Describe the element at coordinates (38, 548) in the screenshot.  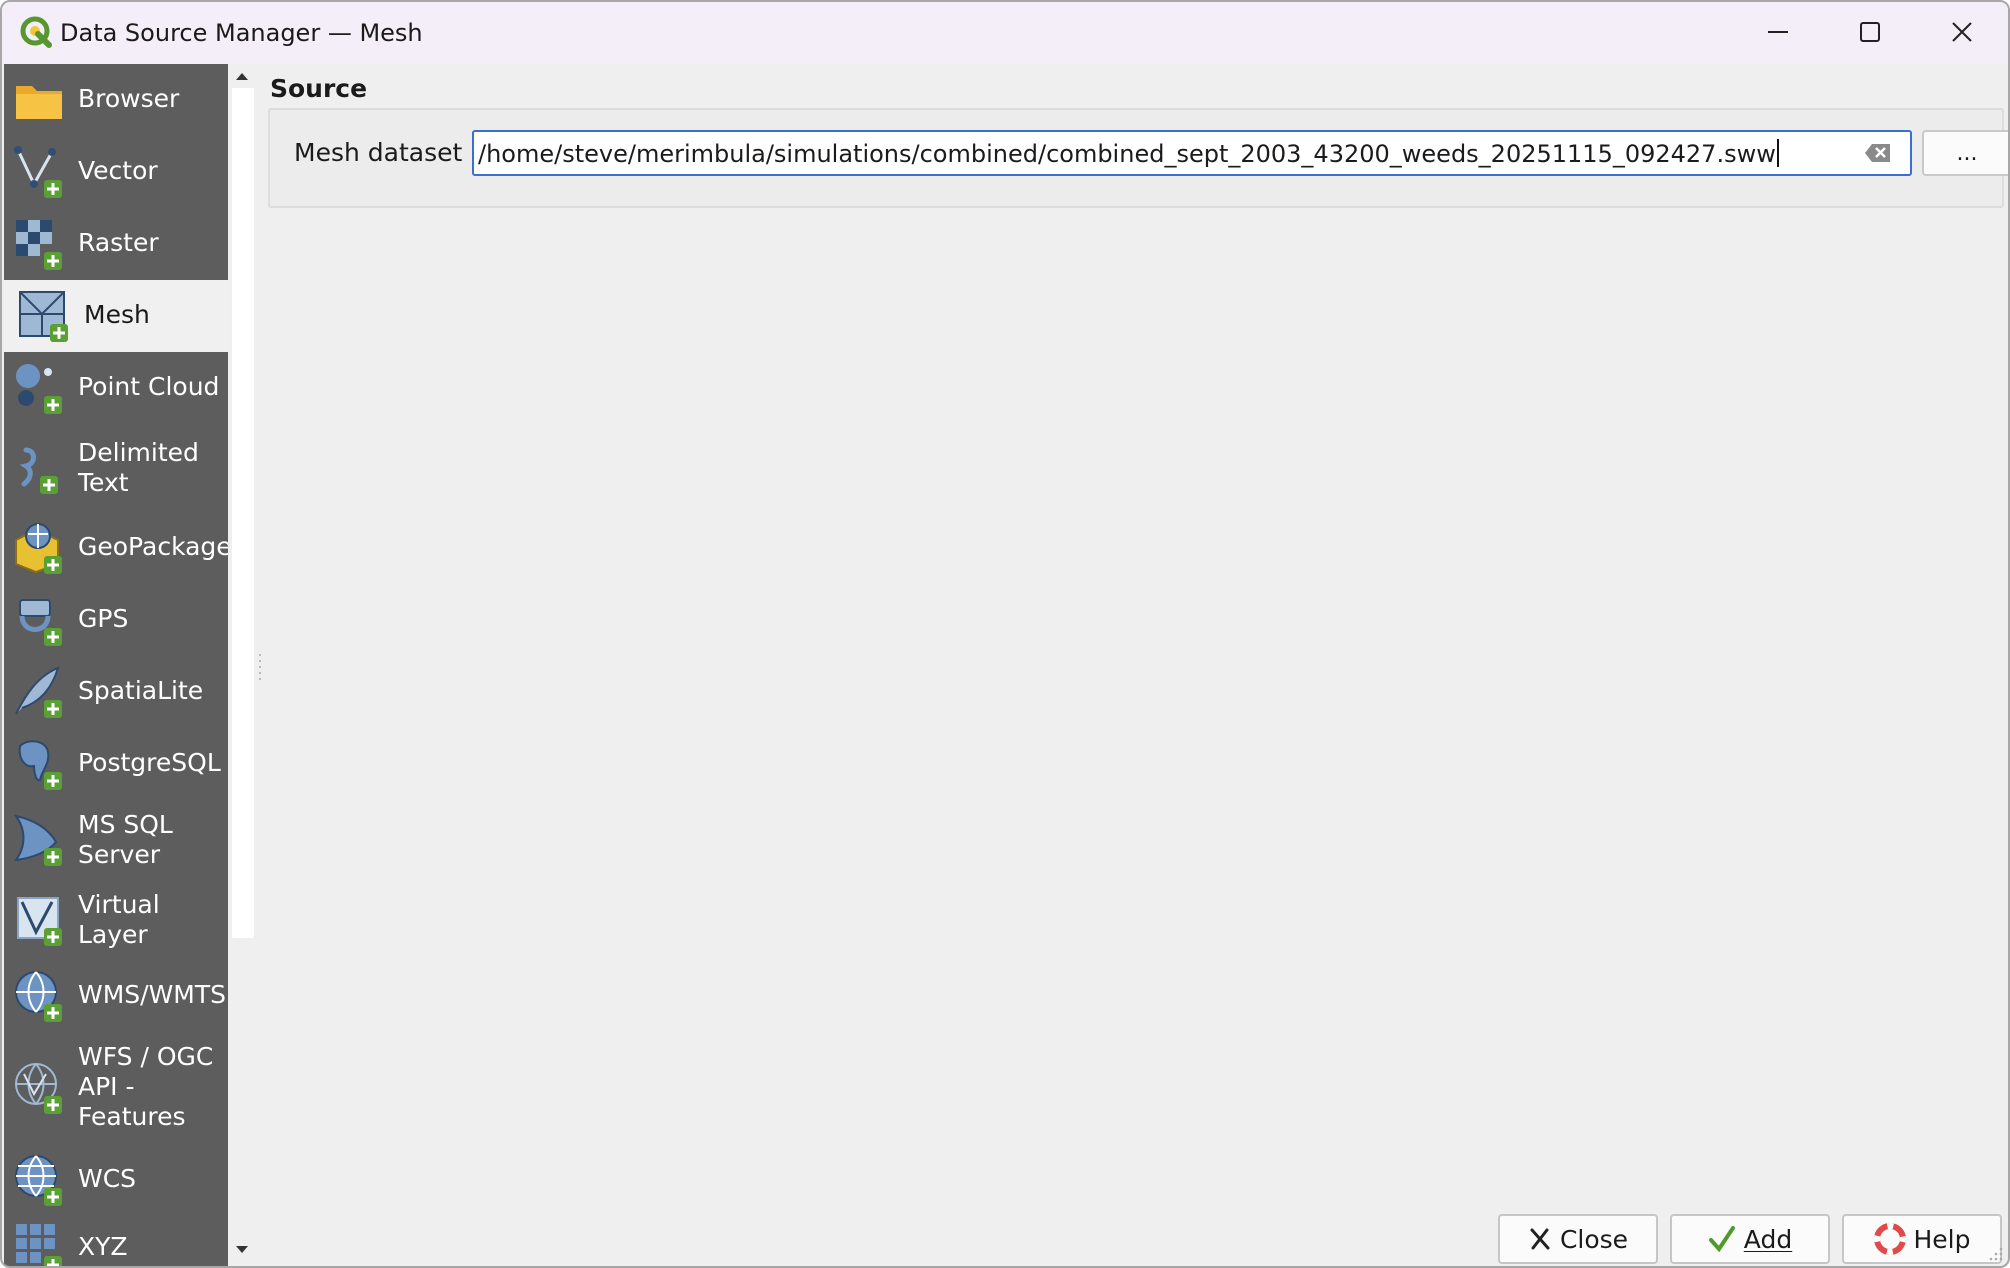
I see `geopackage-add-icon` at that location.